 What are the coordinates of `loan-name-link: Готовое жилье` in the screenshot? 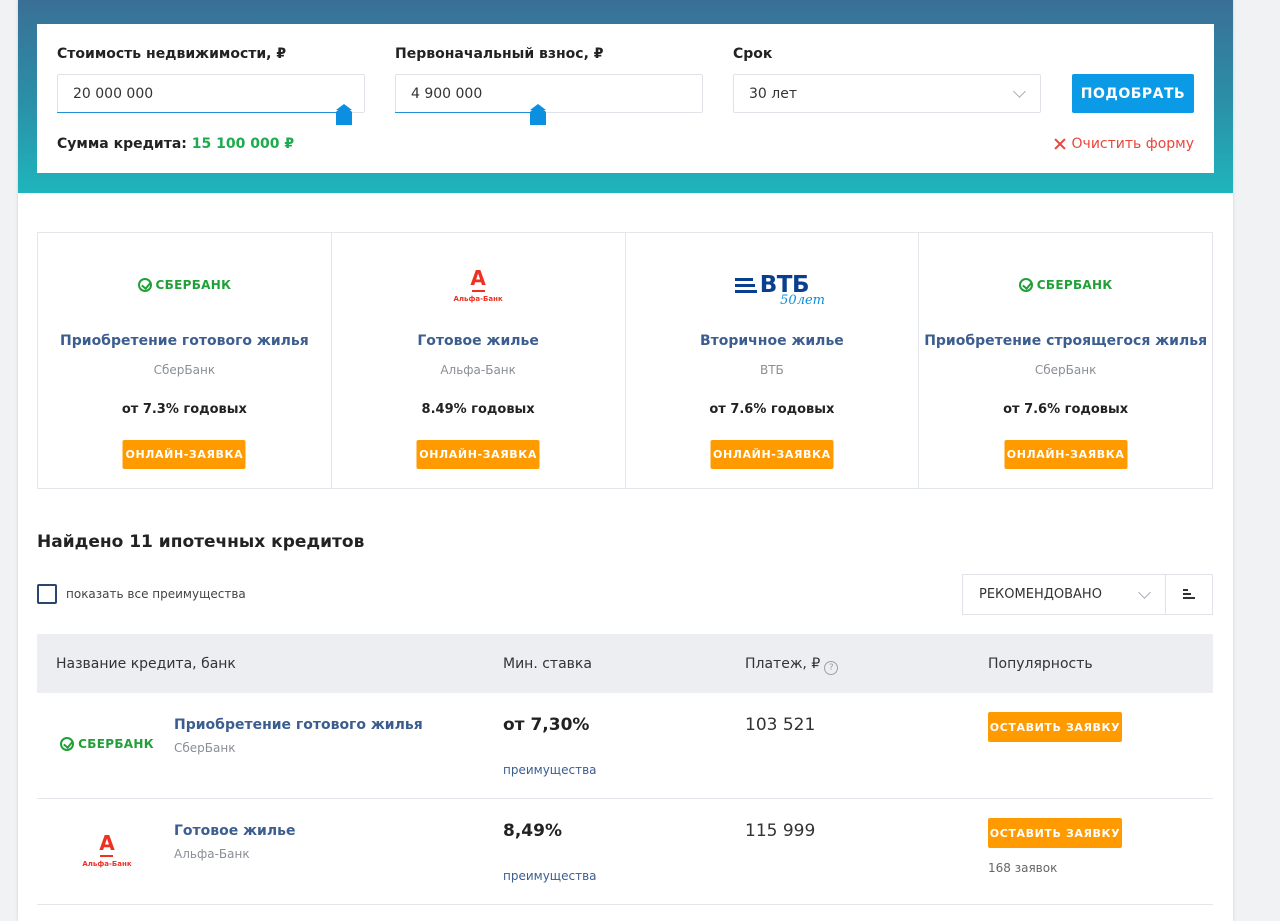 It's located at (234, 831).